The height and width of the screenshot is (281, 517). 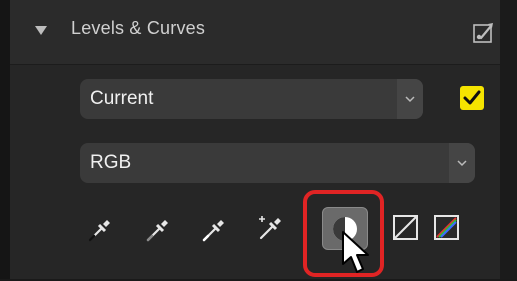 What do you see at coordinates (5, 139) in the screenshot?
I see `panel-left-edge` at bounding box center [5, 139].